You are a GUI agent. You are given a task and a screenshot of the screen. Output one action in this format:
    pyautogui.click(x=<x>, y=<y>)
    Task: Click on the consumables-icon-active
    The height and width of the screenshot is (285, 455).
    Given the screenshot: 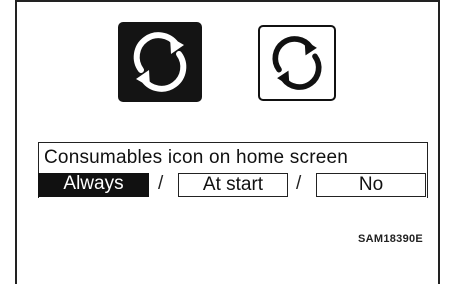 What is the action you would take?
    pyautogui.click(x=160, y=62)
    